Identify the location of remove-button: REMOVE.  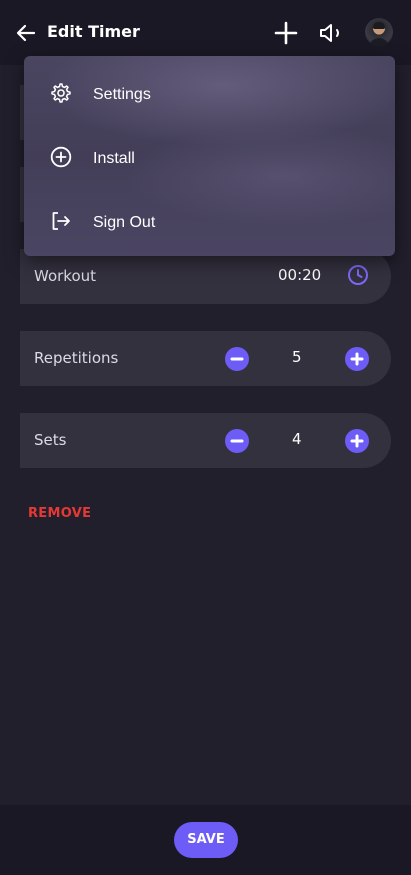
(59, 513).